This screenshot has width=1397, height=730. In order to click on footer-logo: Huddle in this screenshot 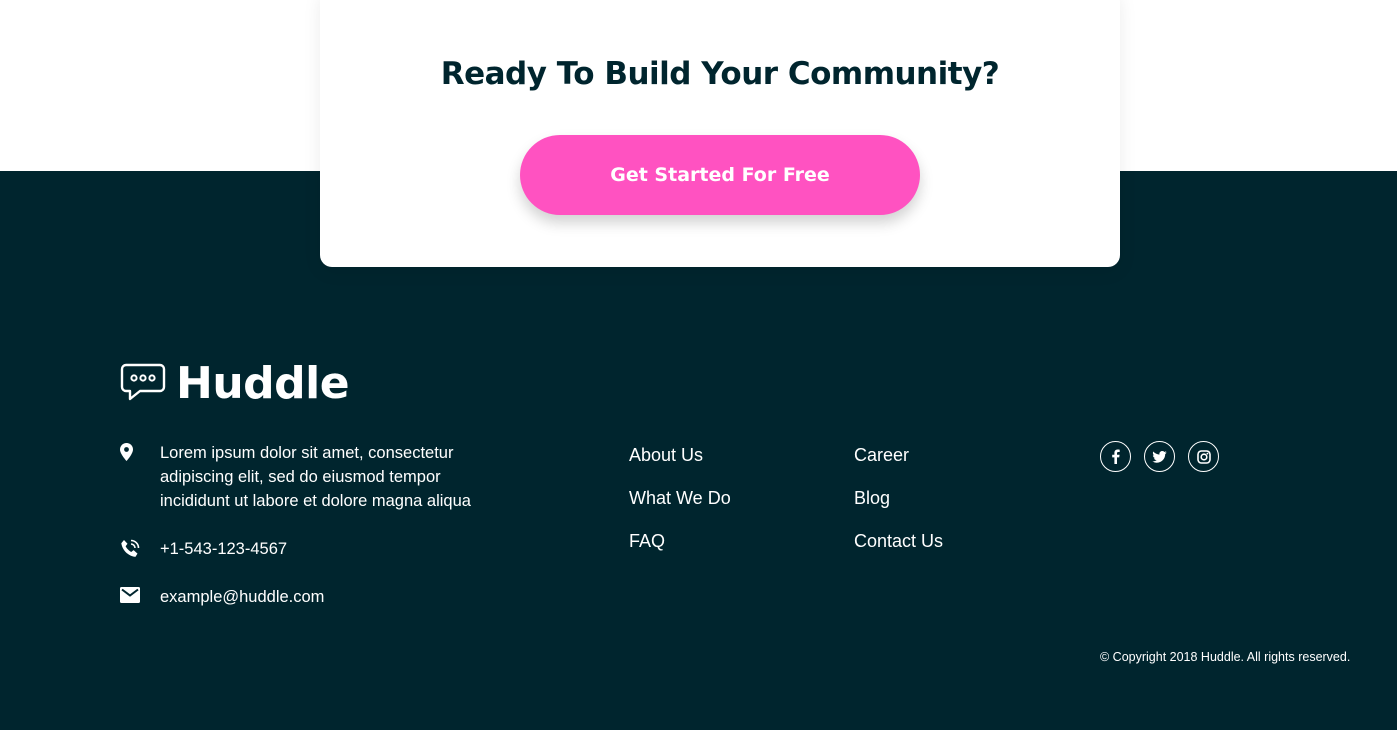, I will do `click(235, 383)`.